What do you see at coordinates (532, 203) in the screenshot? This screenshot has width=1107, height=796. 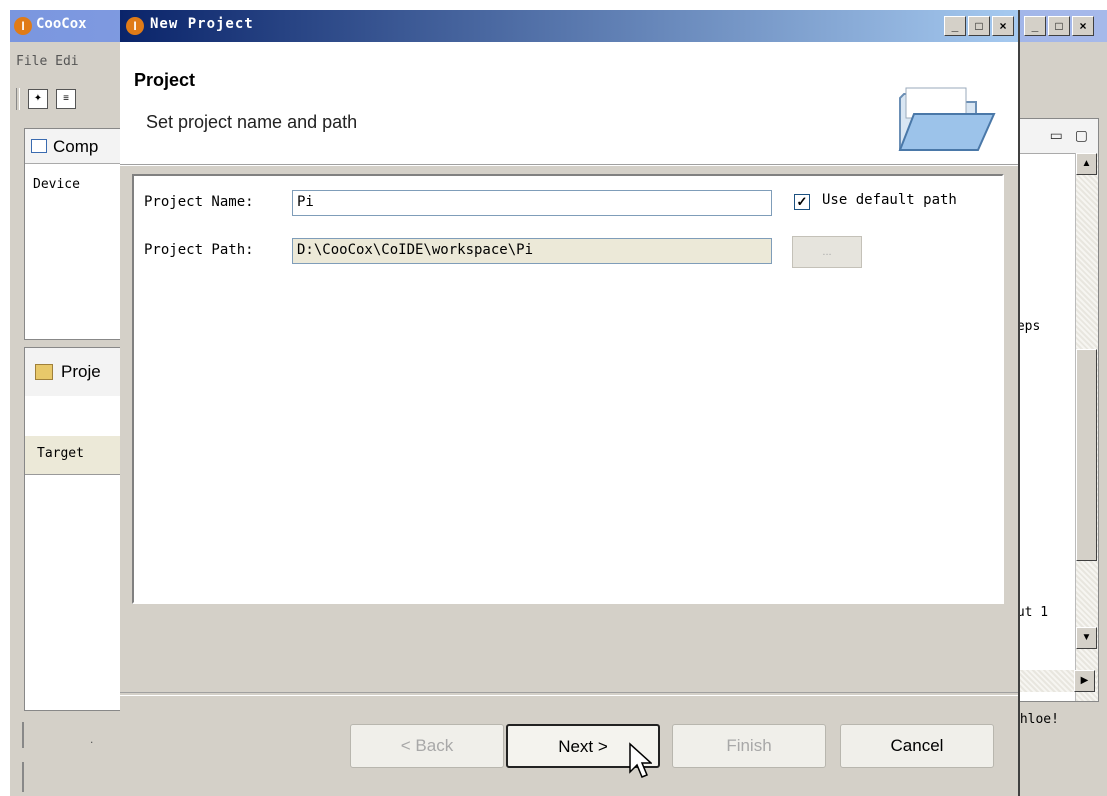 I see `project-name-input: Pi` at bounding box center [532, 203].